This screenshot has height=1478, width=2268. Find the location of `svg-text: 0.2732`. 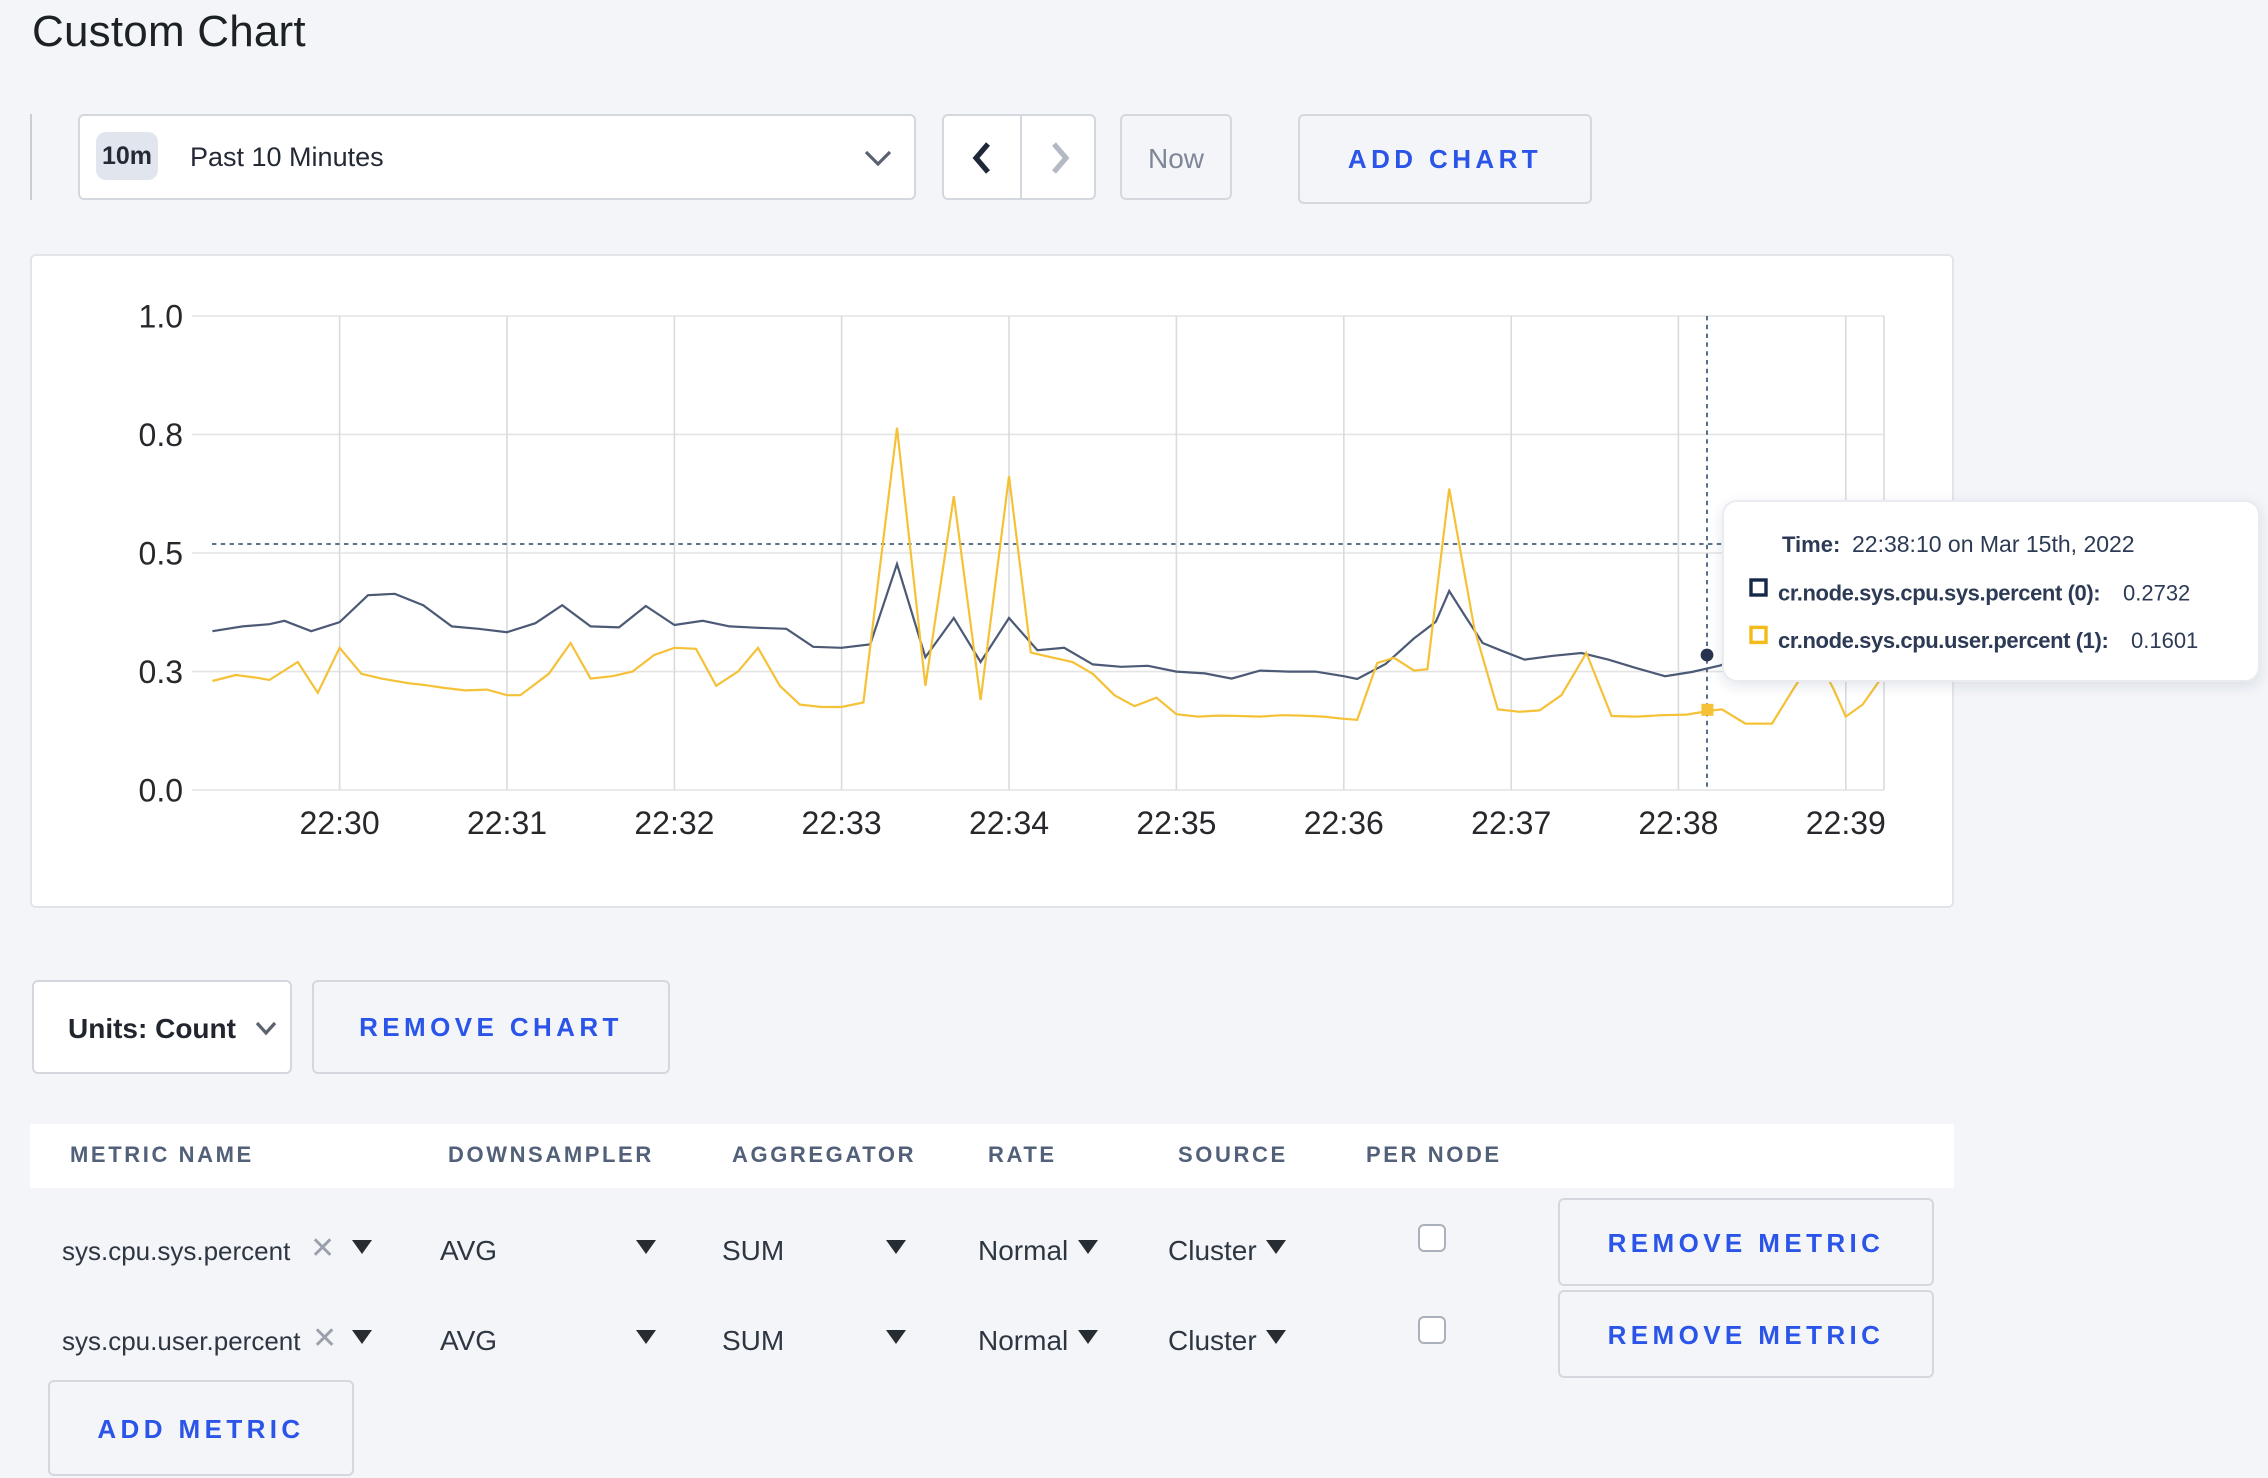

svg-text: 0.2732 is located at coordinates (2156, 593).